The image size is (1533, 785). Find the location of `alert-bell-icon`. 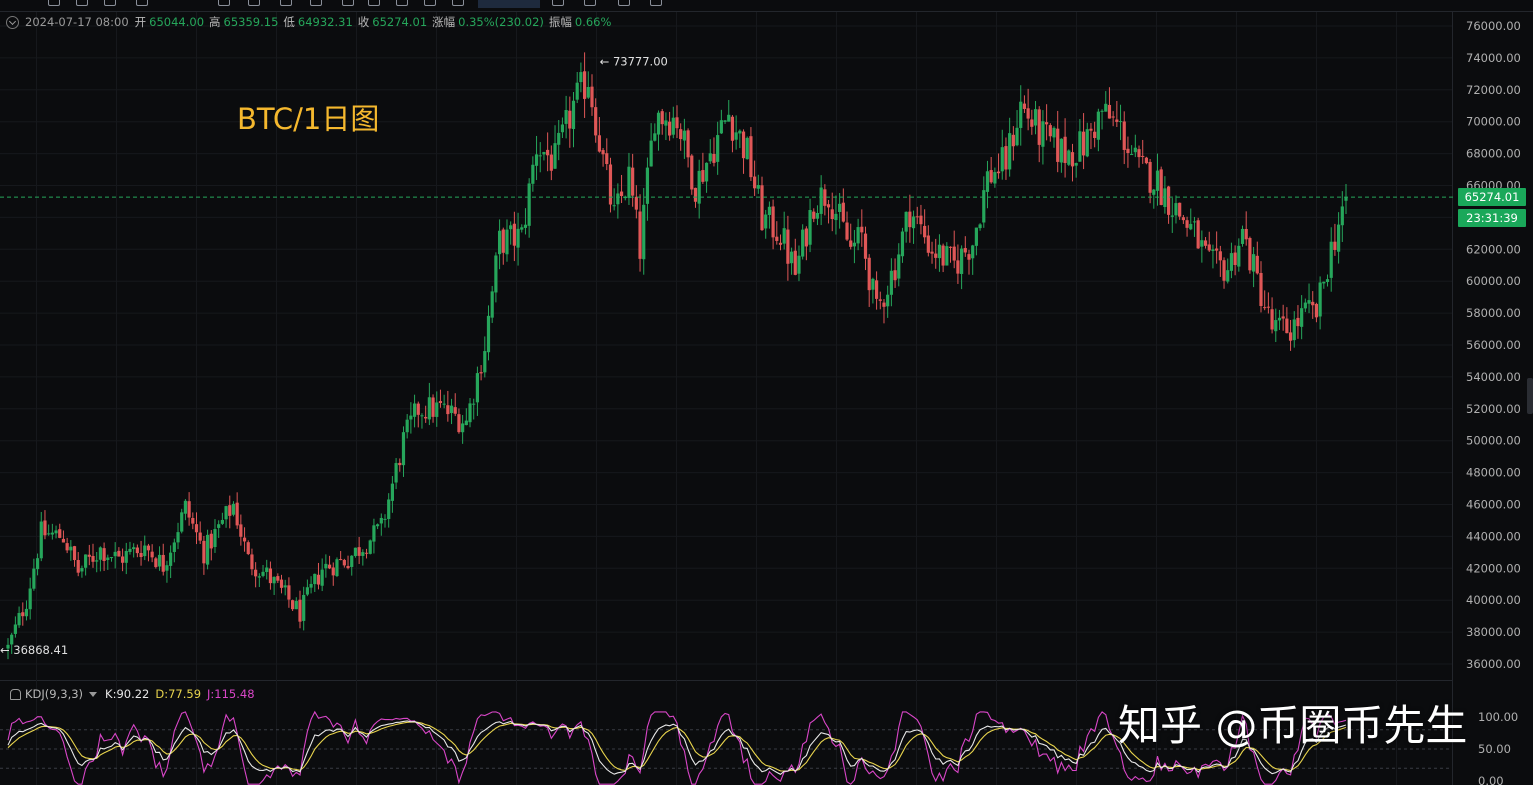

alert-bell-icon is located at coordinates (15, 694).